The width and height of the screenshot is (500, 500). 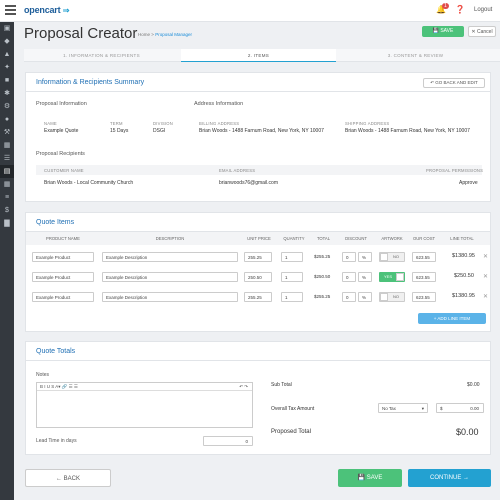 What do you see at coordinates (144, 387) in the screenshot?
I see `editor-toolbar: B I U S A▾ 🔗 ☰ ☰ ↶ ↷` at bounding box center [144, 387].